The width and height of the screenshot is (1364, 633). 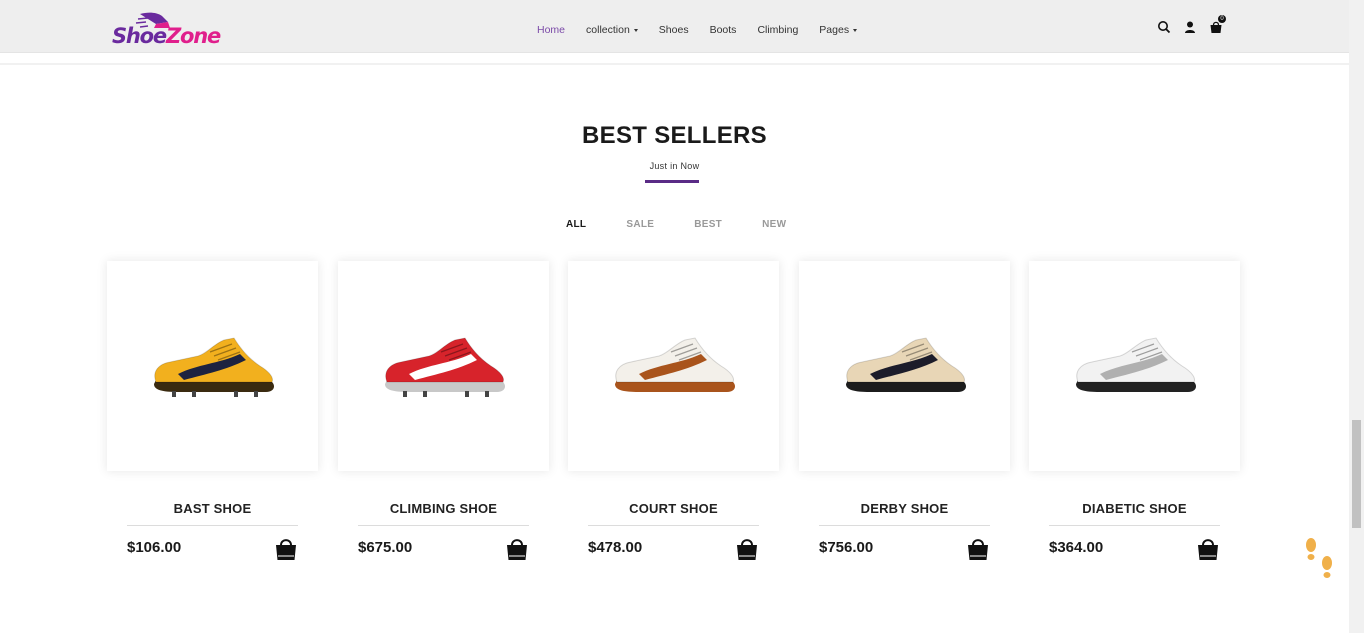 What do you see at coordinates (838, 30) in the screenshot?
I see `nav-pages: Pages` at bounding box center [838, 30].